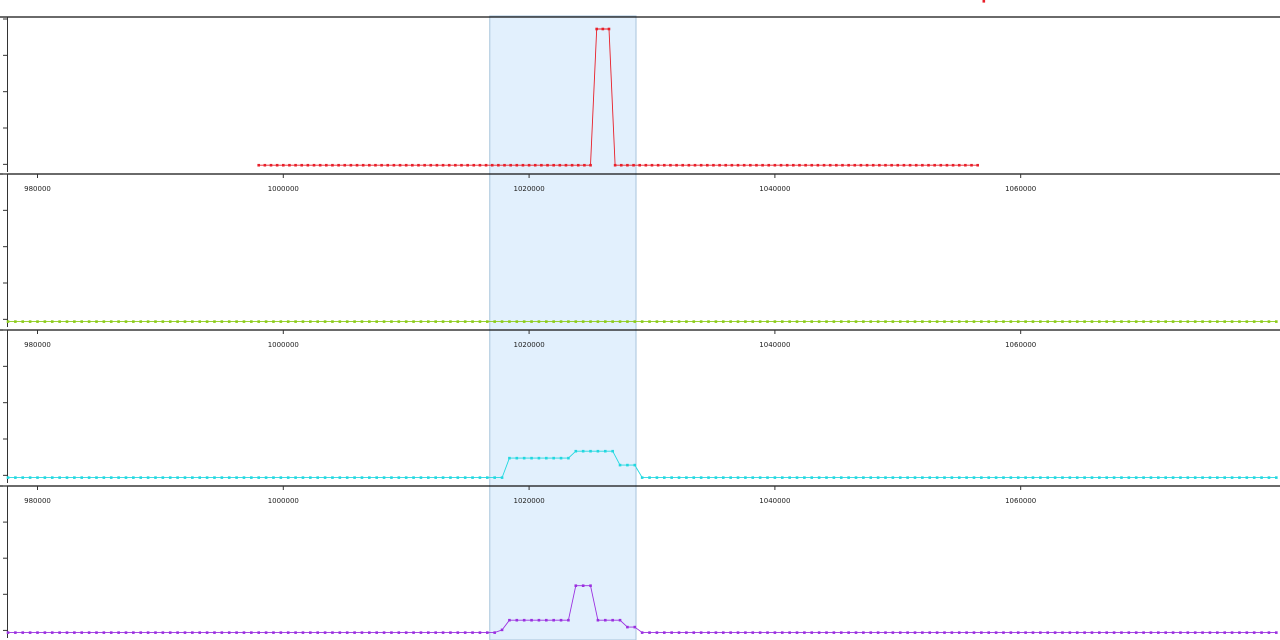  What do you see at coordinates (37, 345) in the screenshot?
I see `x-tick-label: 980000` at bounding box center [37, 345].